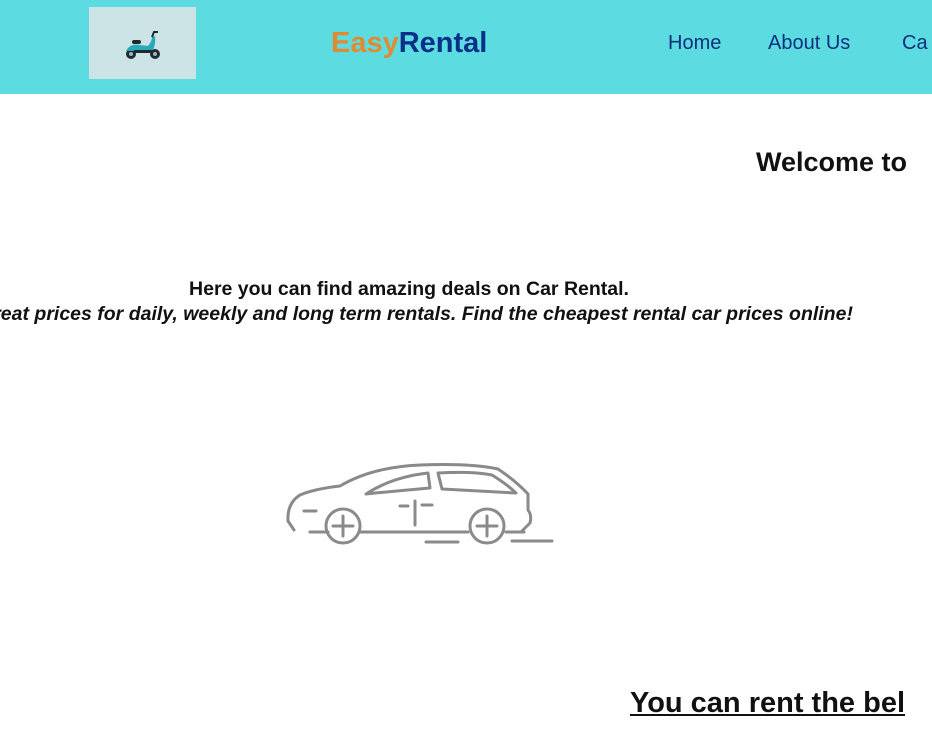 The width and height of the screenshot is (932, 752). I want to click on logo, so click(142, 43).